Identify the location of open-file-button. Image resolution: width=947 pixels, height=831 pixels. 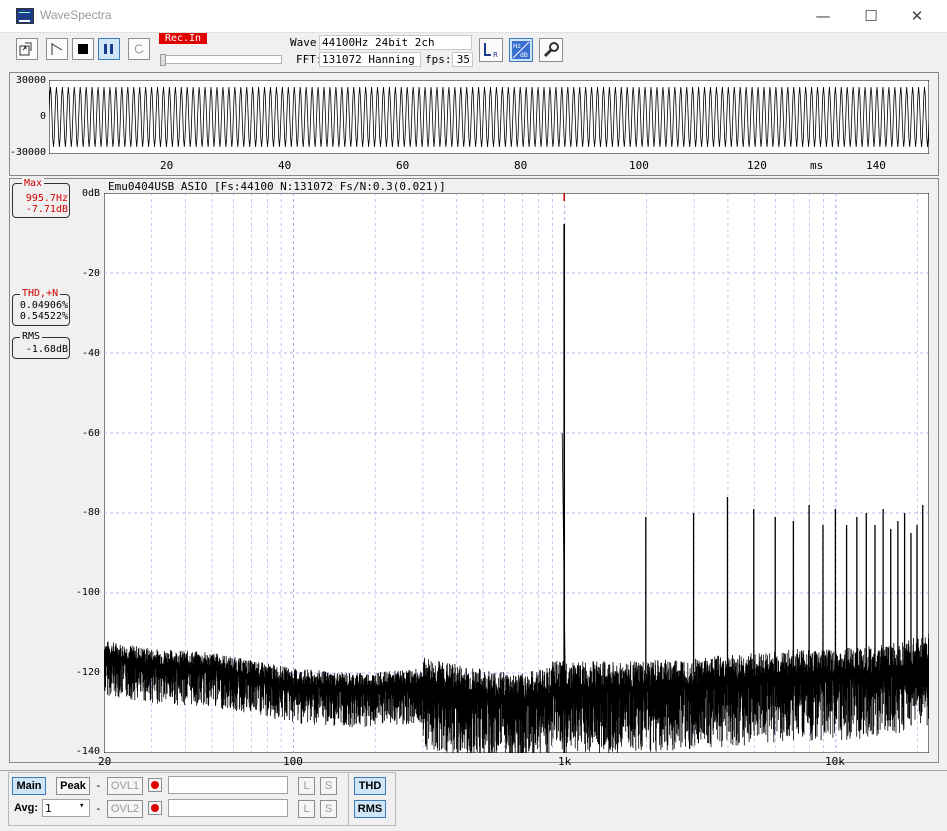
(27, 49).